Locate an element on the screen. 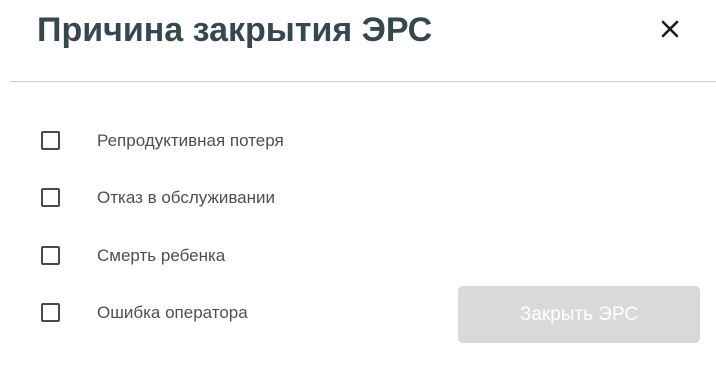  close-button is located at coordinates (670, 29).